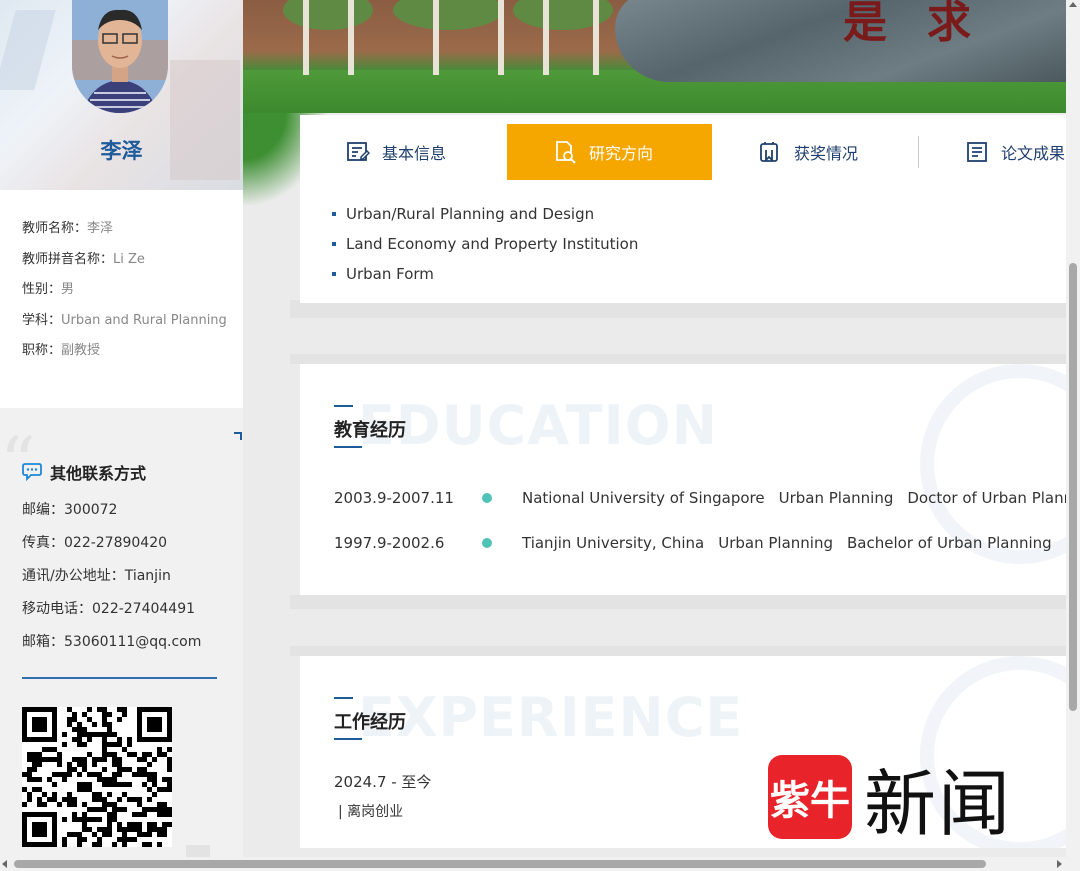  I want to click on paper-list-icon, so click(977, 152).